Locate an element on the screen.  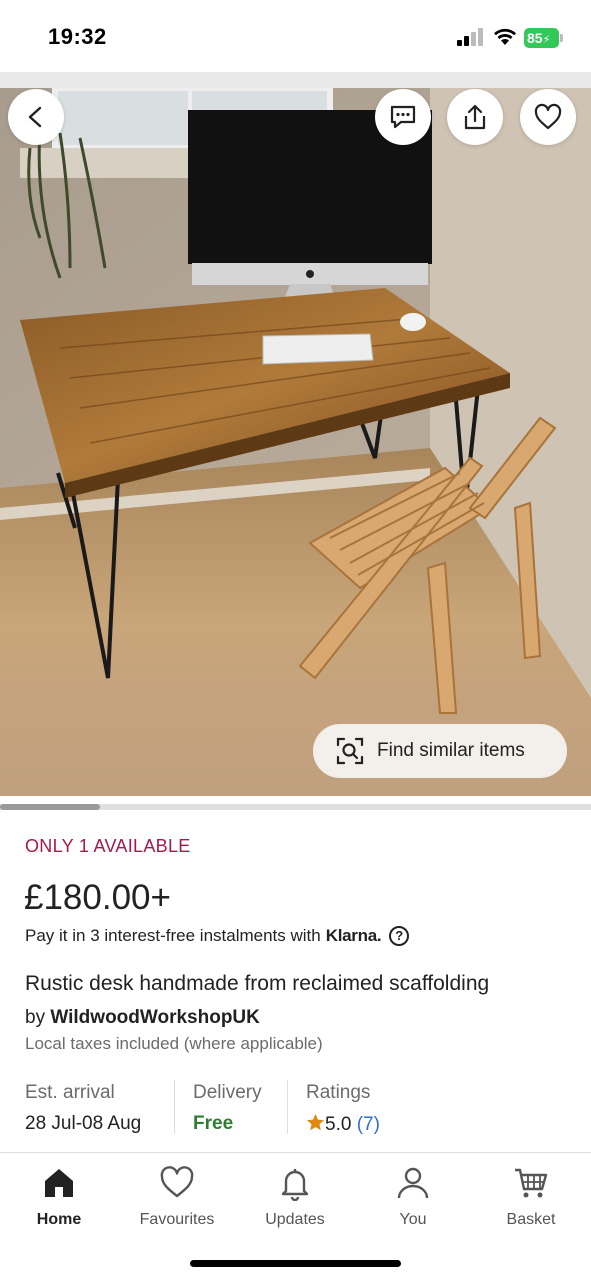
product-price: £180.00+ is located at coordinates (97, 897).